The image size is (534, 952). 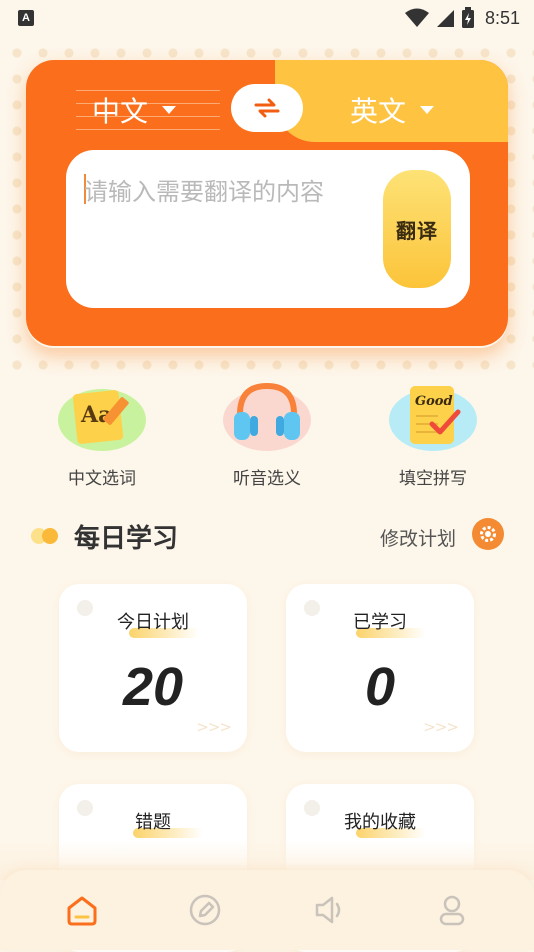 What do you see at coordinates (102, 417) in the screenshot?
I see `chinese-word-icon: Aa` at bounding box center [102, 417].